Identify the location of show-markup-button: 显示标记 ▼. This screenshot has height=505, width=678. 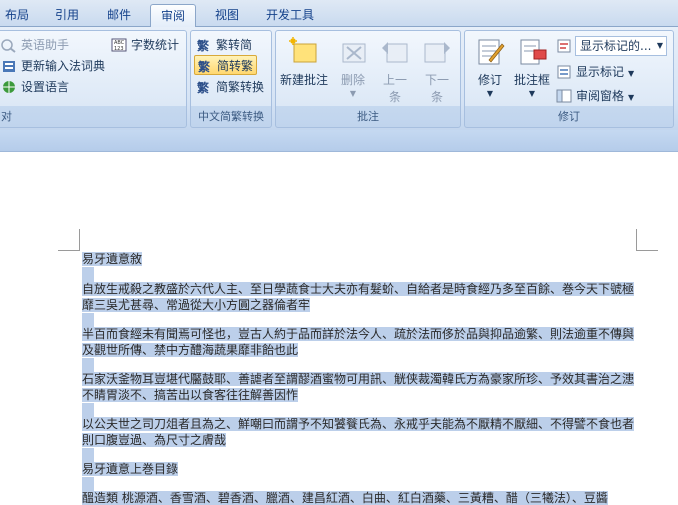
(595, 72).